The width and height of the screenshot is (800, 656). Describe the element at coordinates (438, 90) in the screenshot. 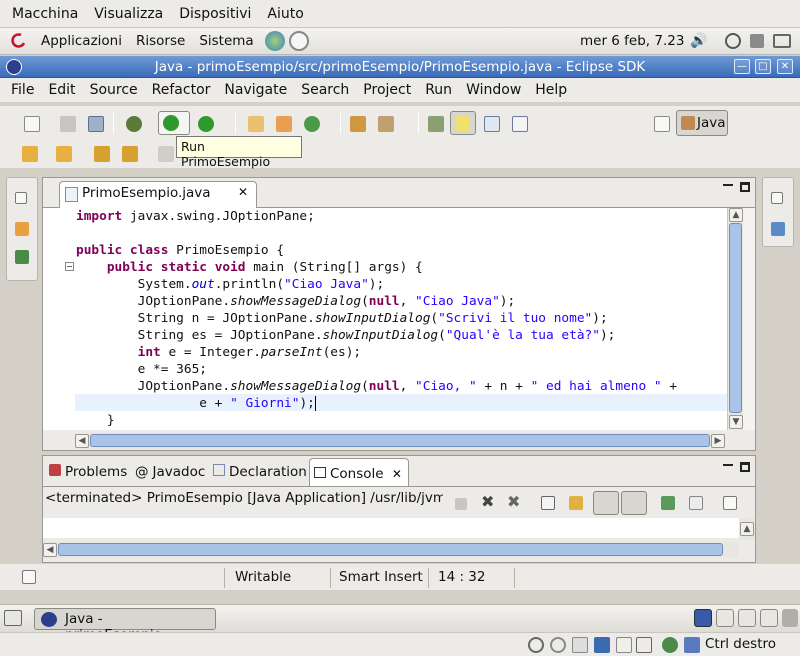

I see `menu-run: Run` at that location.